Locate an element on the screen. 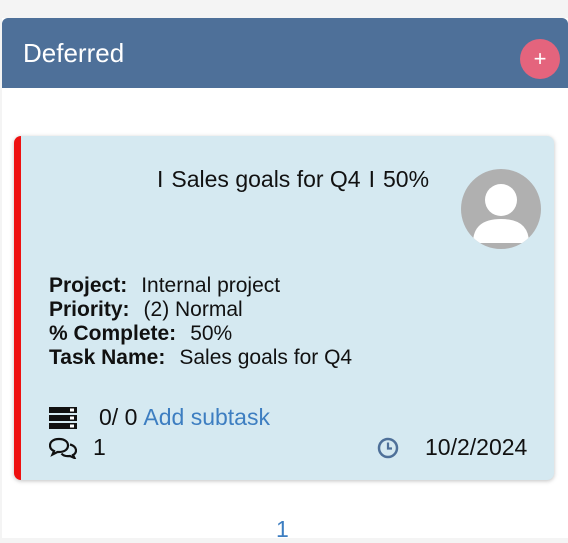 The image size is (568, 543). avatar is located at coordinates (501, 209).